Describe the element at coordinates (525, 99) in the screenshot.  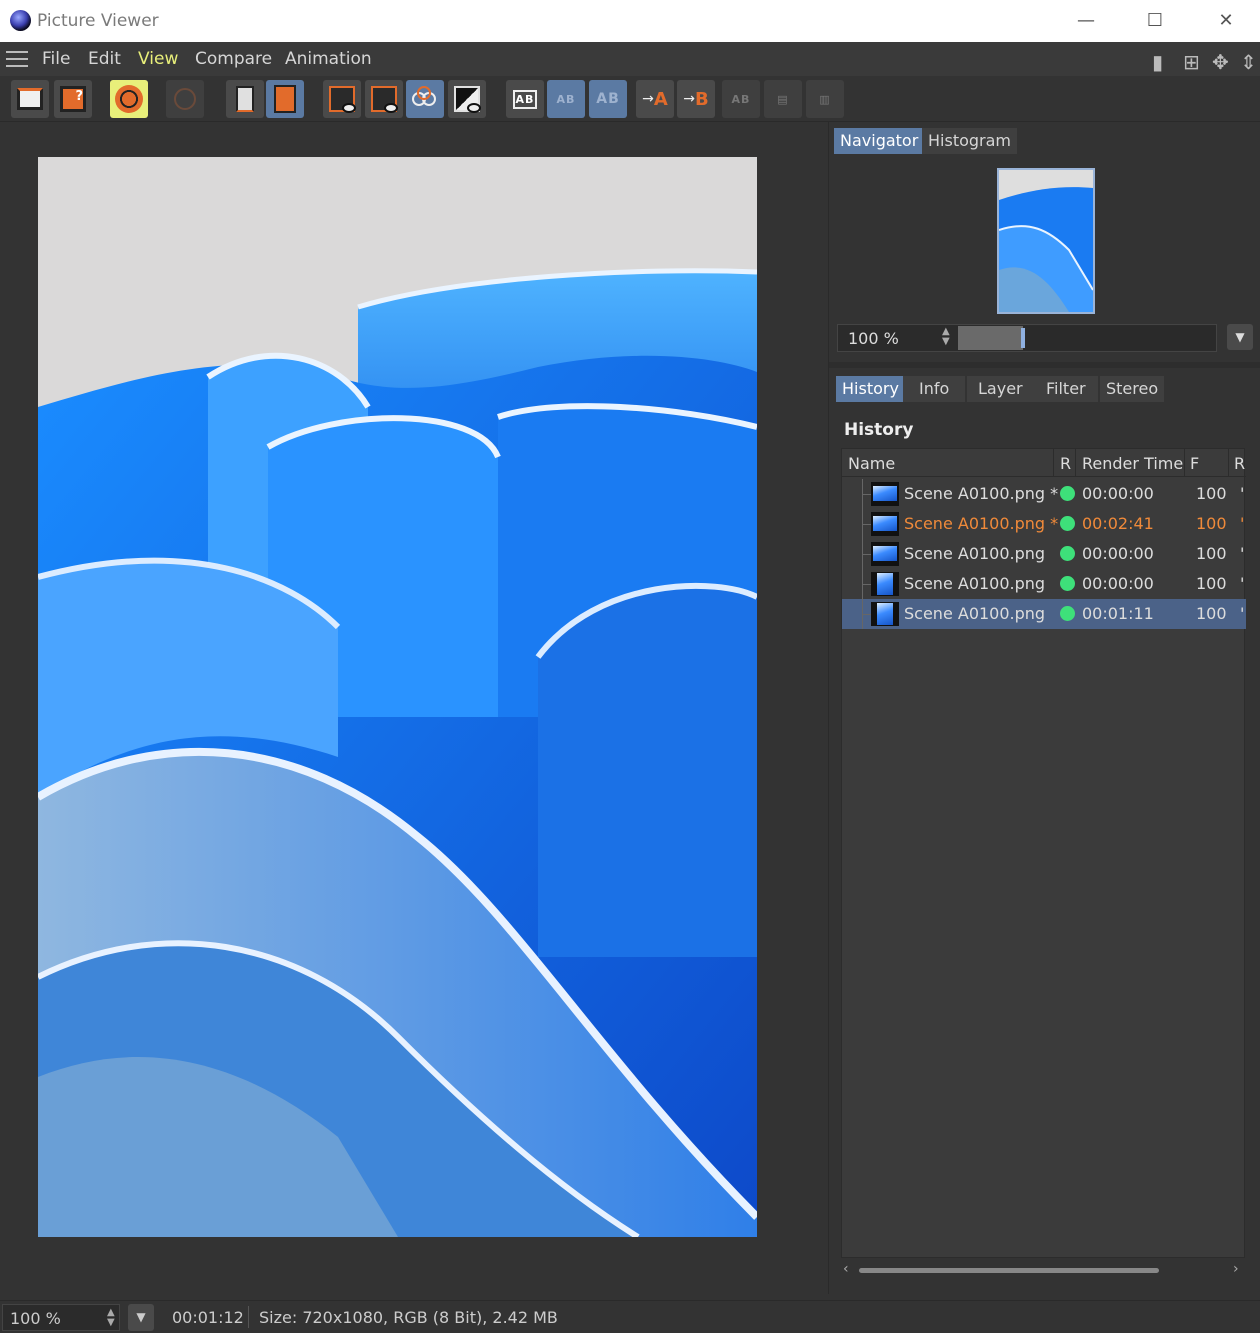
I see `ab-compare-icon: AB` at that location.